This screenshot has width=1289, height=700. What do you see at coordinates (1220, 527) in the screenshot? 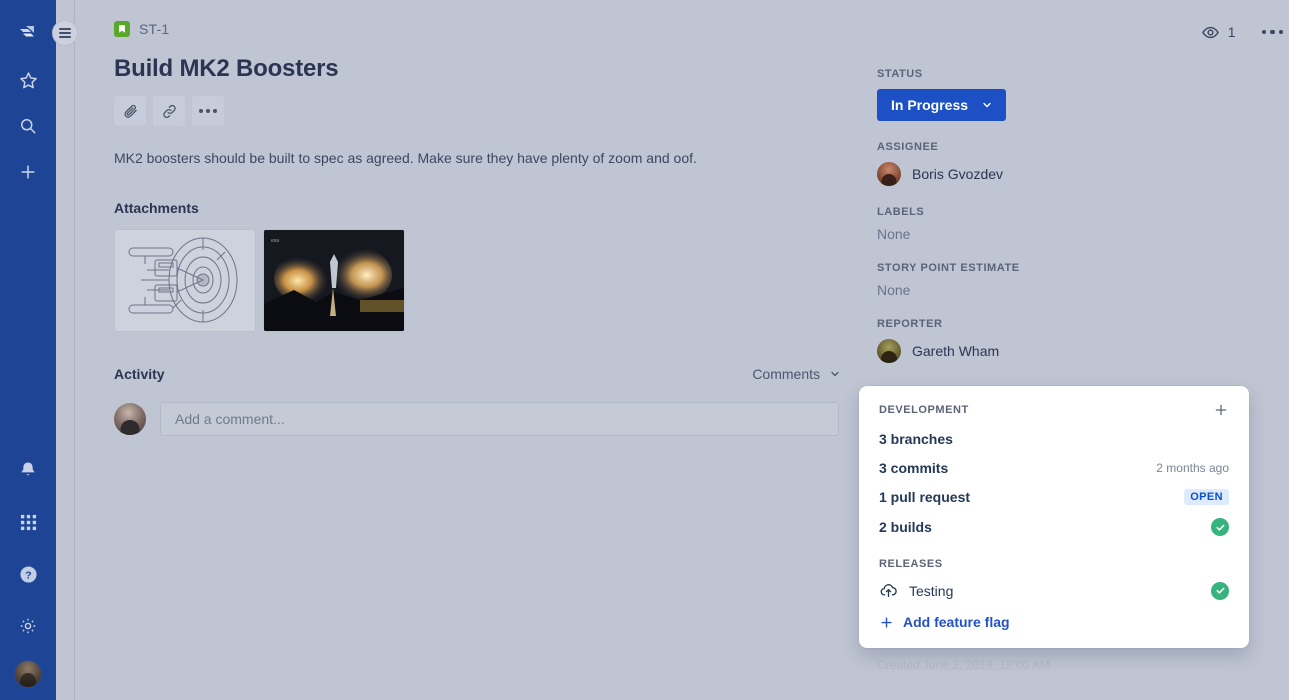
I see `builds-success-icon` at bounding box center [1220, 527].